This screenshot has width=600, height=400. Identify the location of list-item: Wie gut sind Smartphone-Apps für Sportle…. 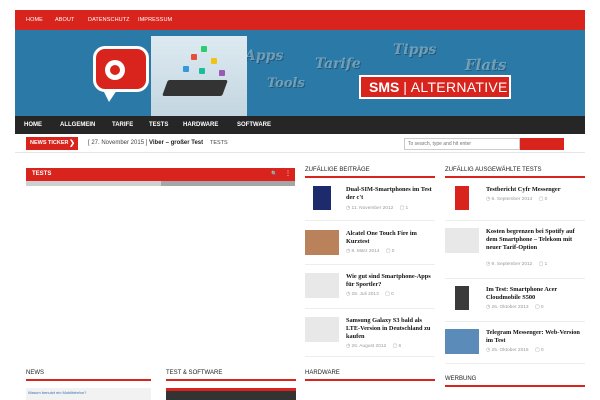
(370, 288).